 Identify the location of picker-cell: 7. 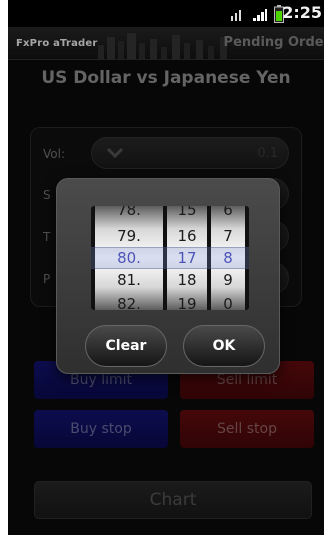
(228, 236).